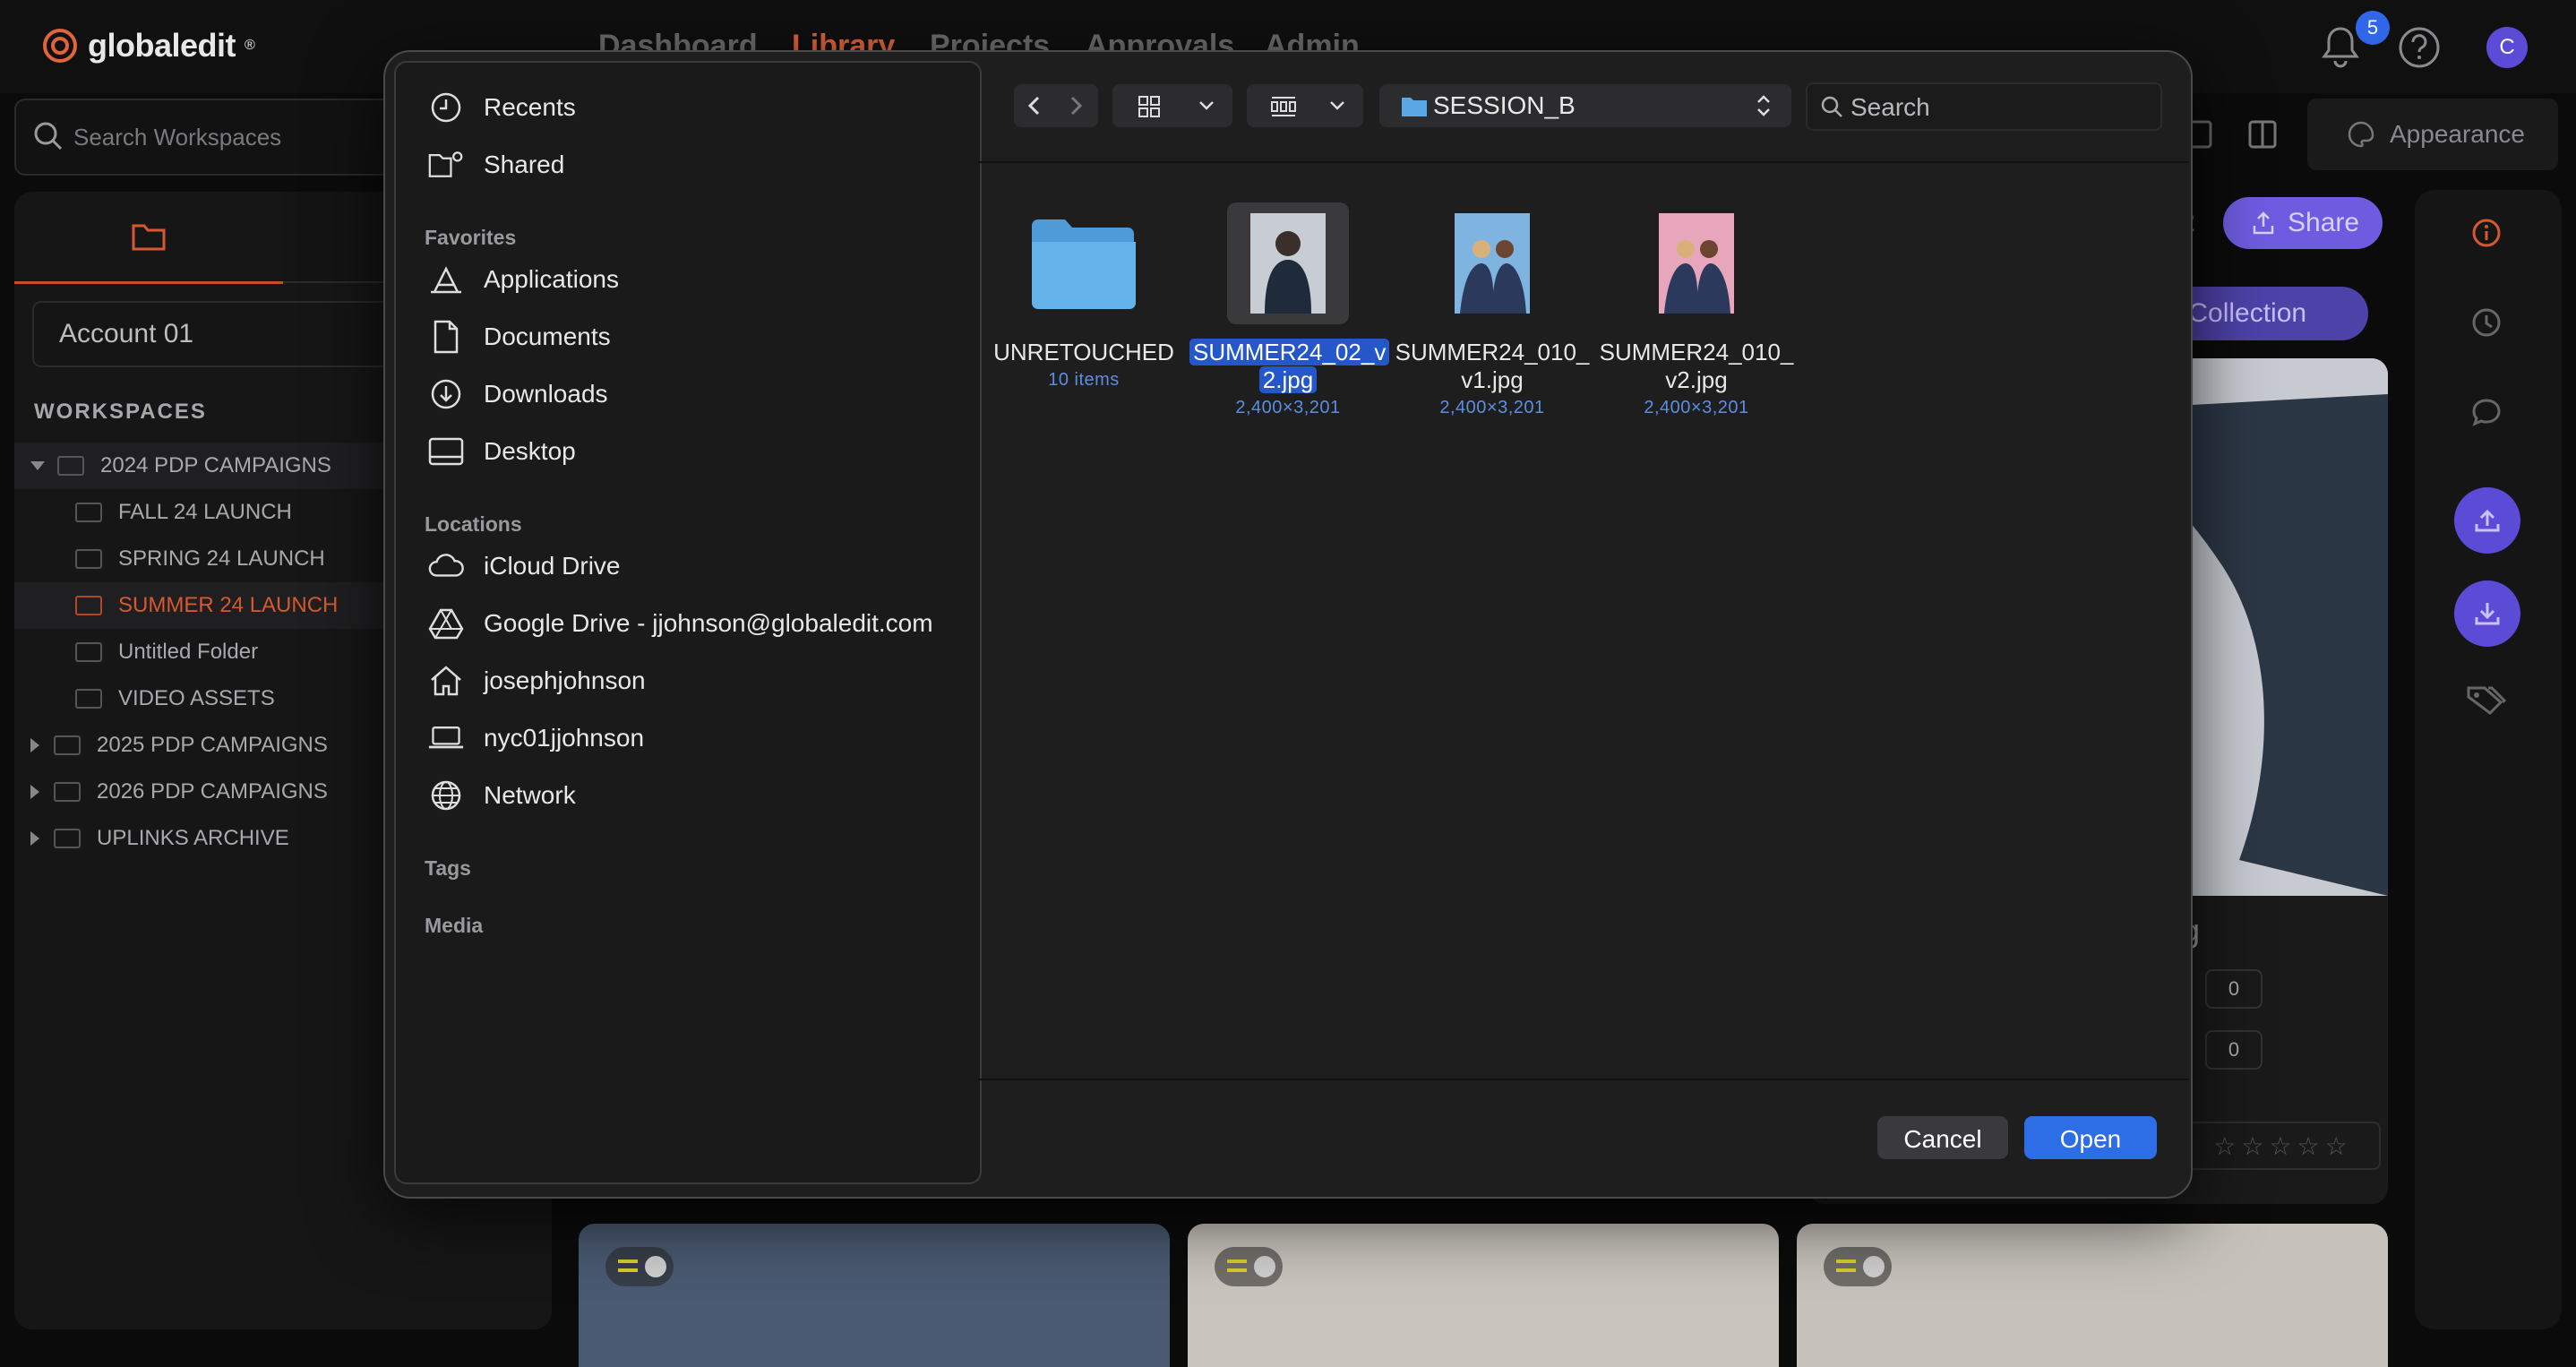 Image resolution: width=2576 pixels, height=1367 pixels. What do you see at coordinates (2486, 412) in the screenshot?
I see `comment-icon` at bounding box center [2486, 412].